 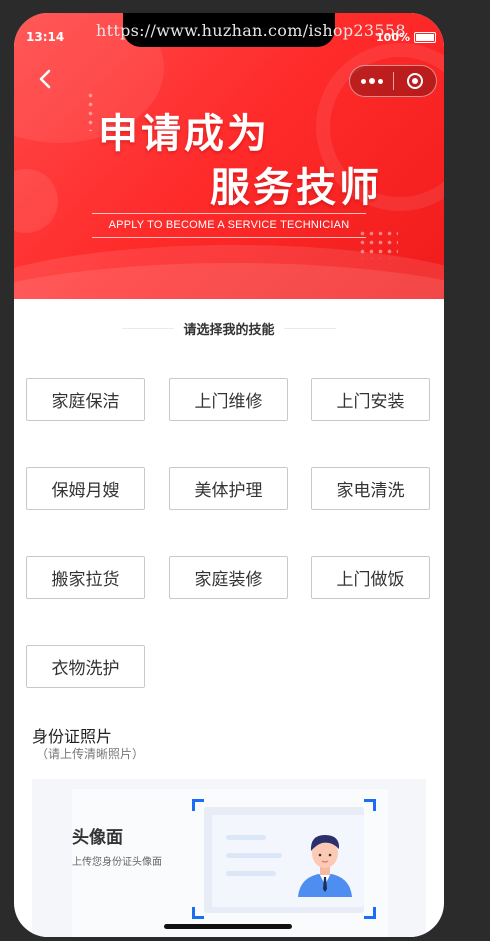 What do you see at coordinates (363, 81) in the screenshot?
I see `more-dots-icon` at bounding box center [363, 81].